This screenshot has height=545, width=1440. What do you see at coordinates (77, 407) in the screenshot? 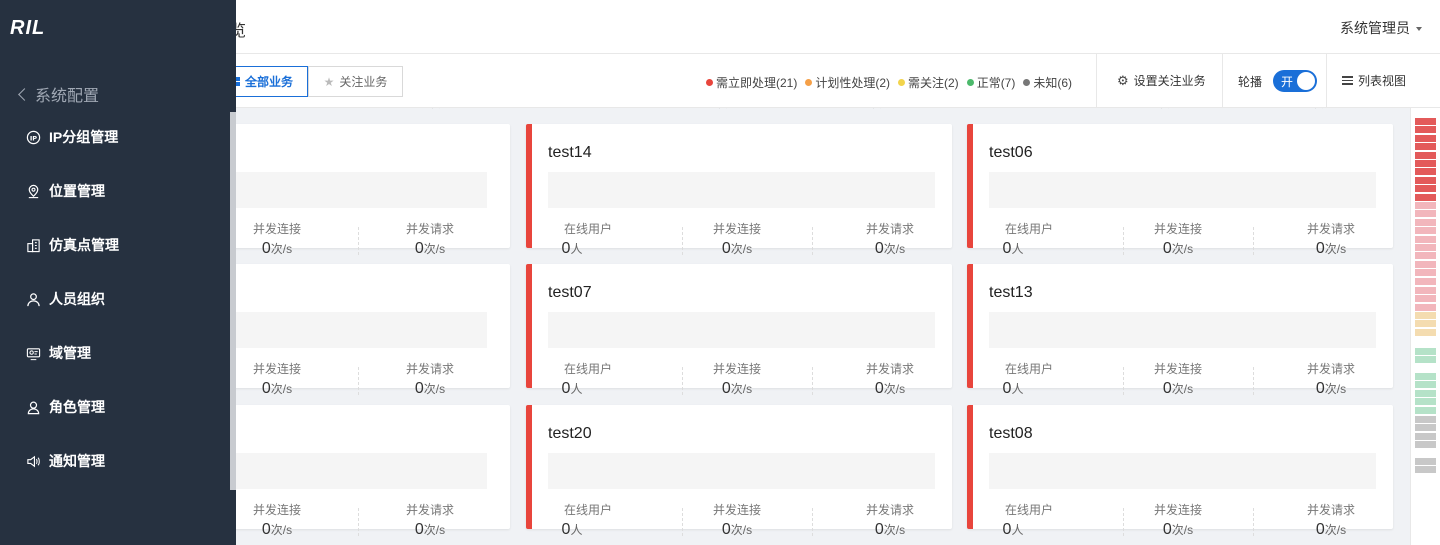
I see `sidebar-item-label: 角色管理` at bounding box center [77, 407].